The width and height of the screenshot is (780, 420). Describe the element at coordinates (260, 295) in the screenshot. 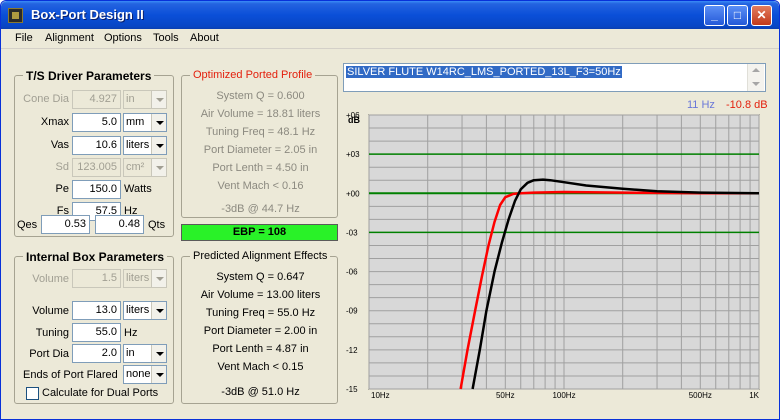

I see `predicted-air-volume: Air Volume = 13.00 liters` at that location.